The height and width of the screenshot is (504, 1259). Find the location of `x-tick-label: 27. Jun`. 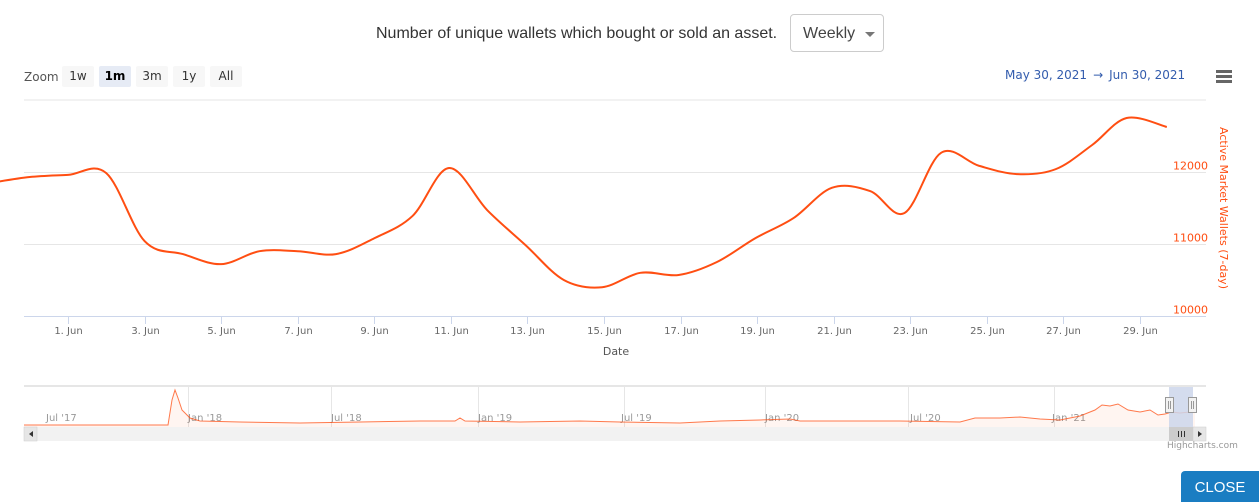

x-tick-label: 27. Jun is located at coordinates (1063, 331).